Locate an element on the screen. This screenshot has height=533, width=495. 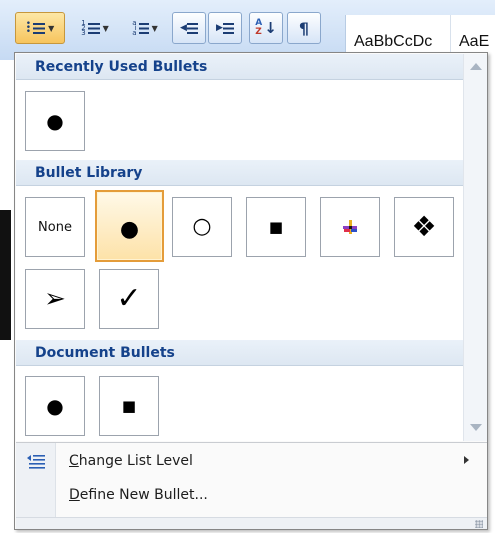
section-header-recently-used: Recently Used Bullets is located at coordinates (239, 67).